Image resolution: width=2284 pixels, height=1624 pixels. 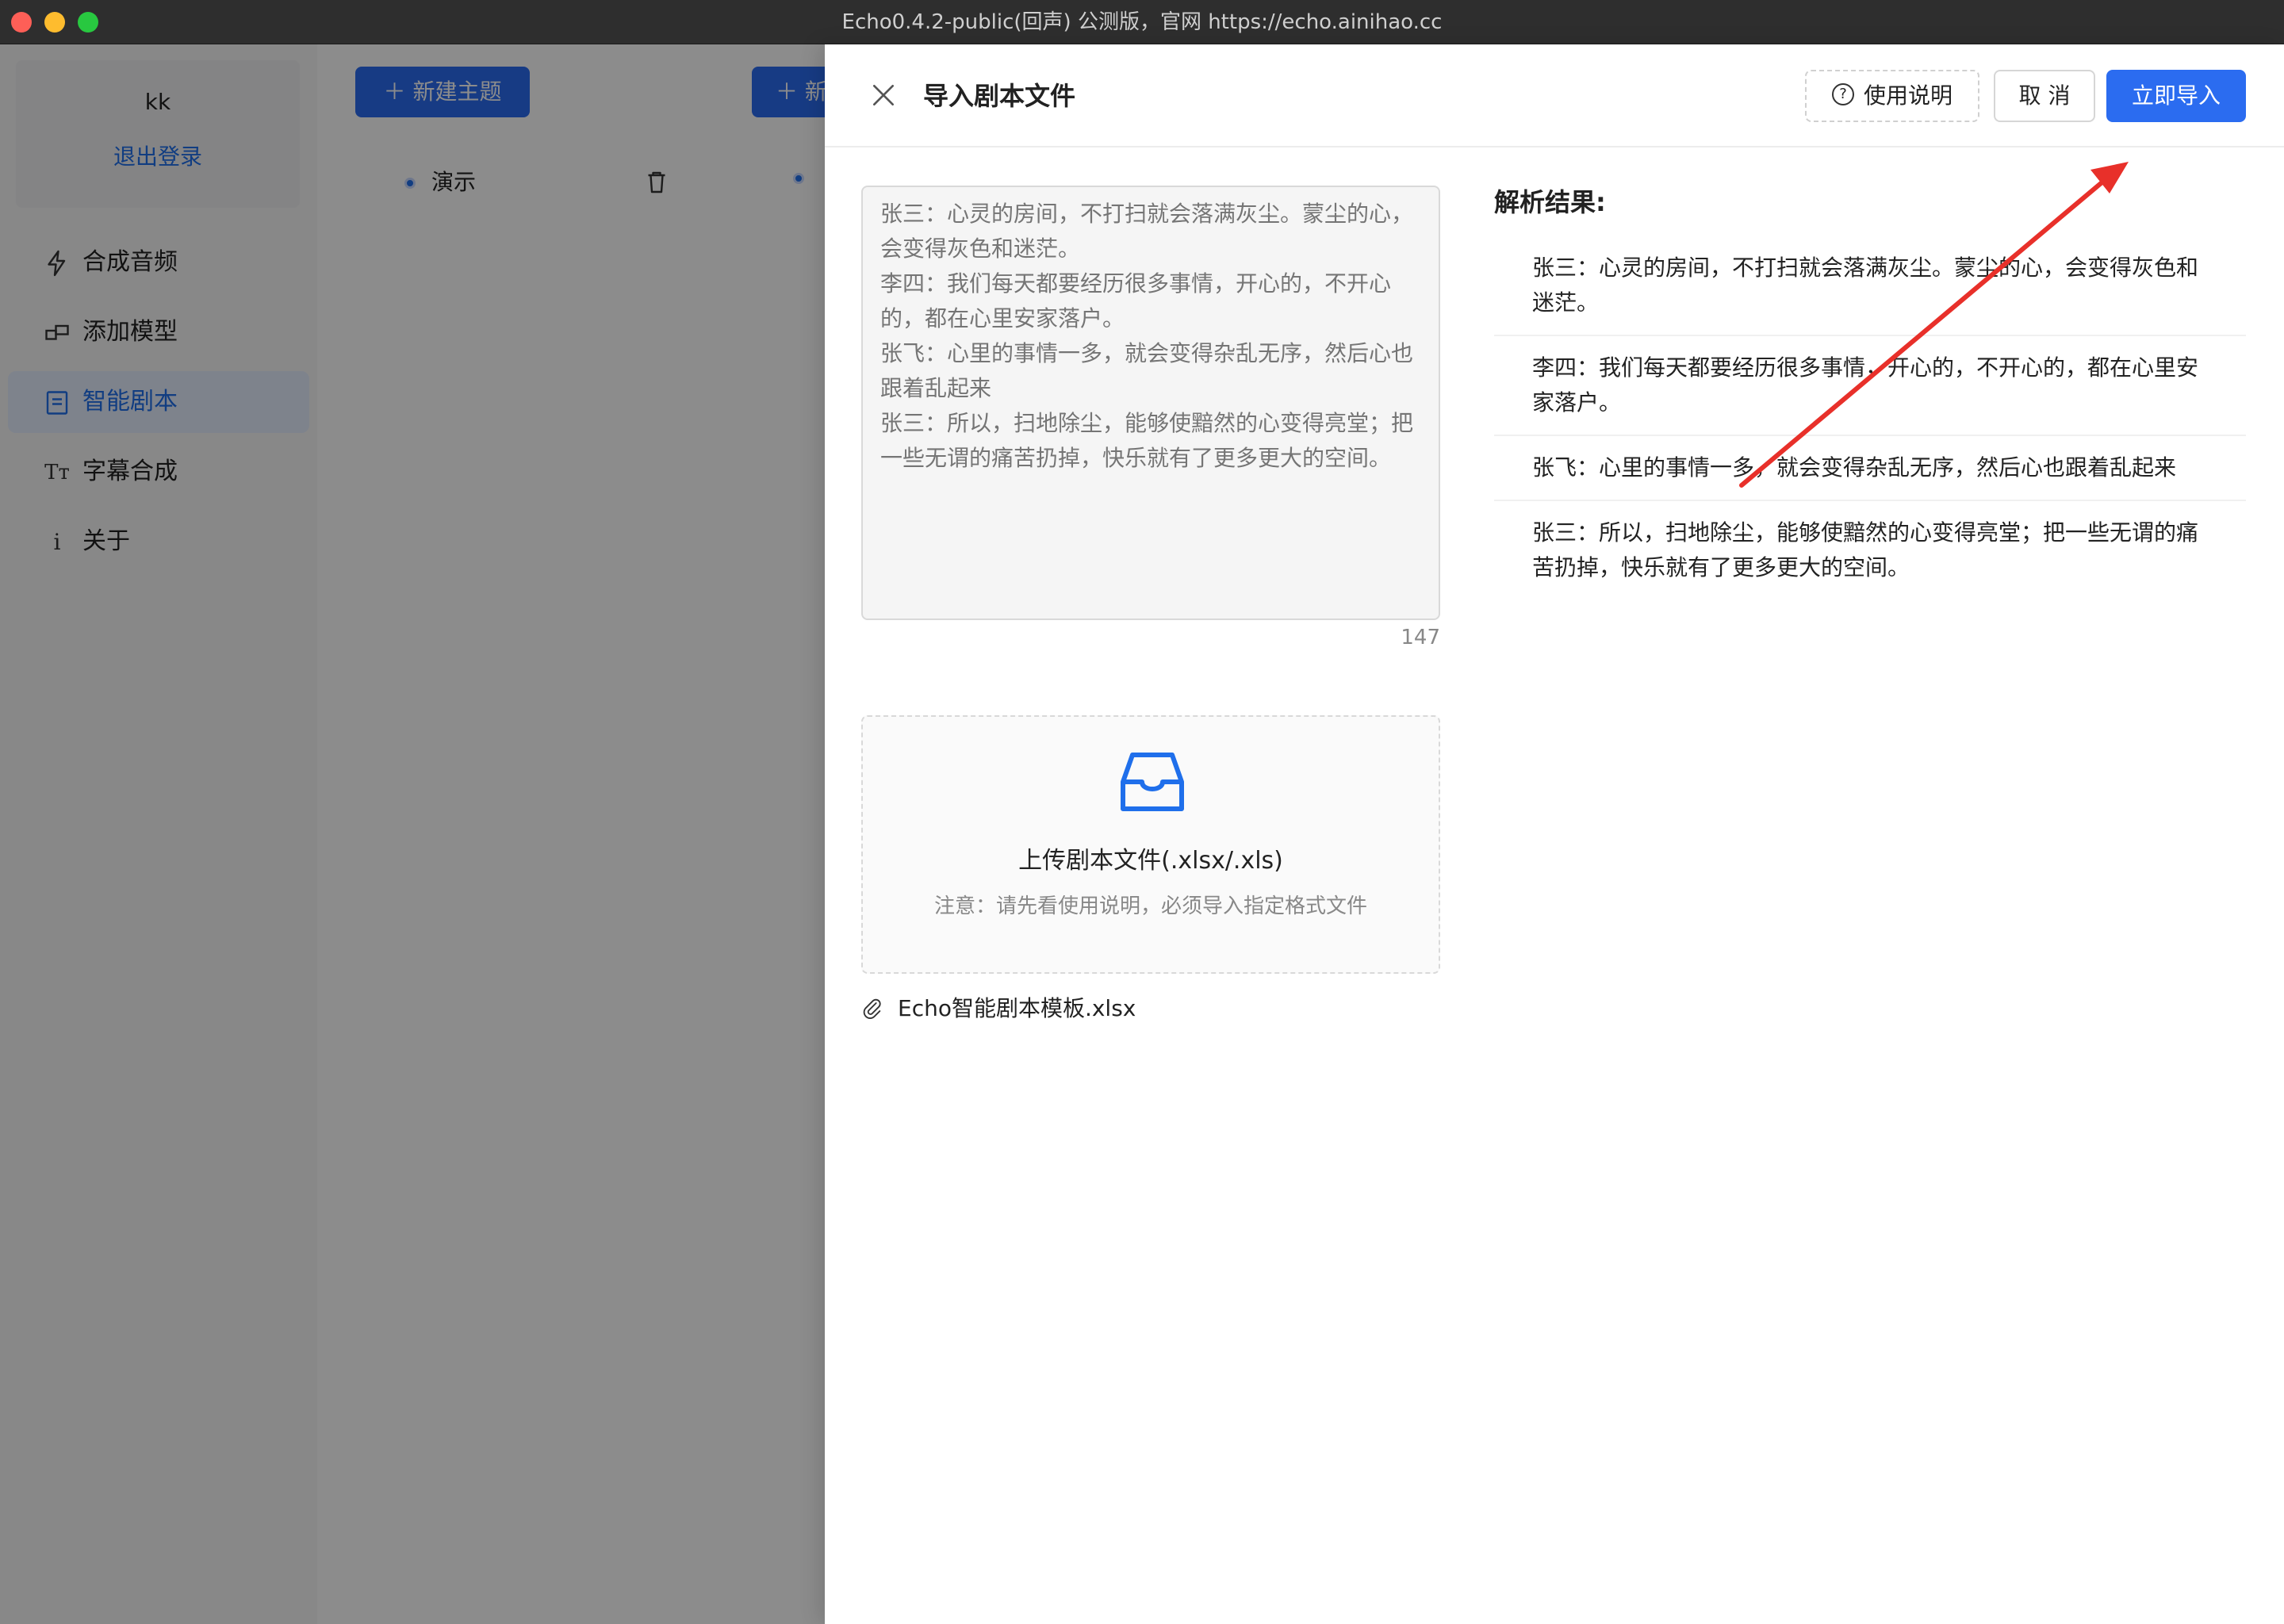 I want to click on drawer-title: 导入剧本文件, so click(x=999, y=96).